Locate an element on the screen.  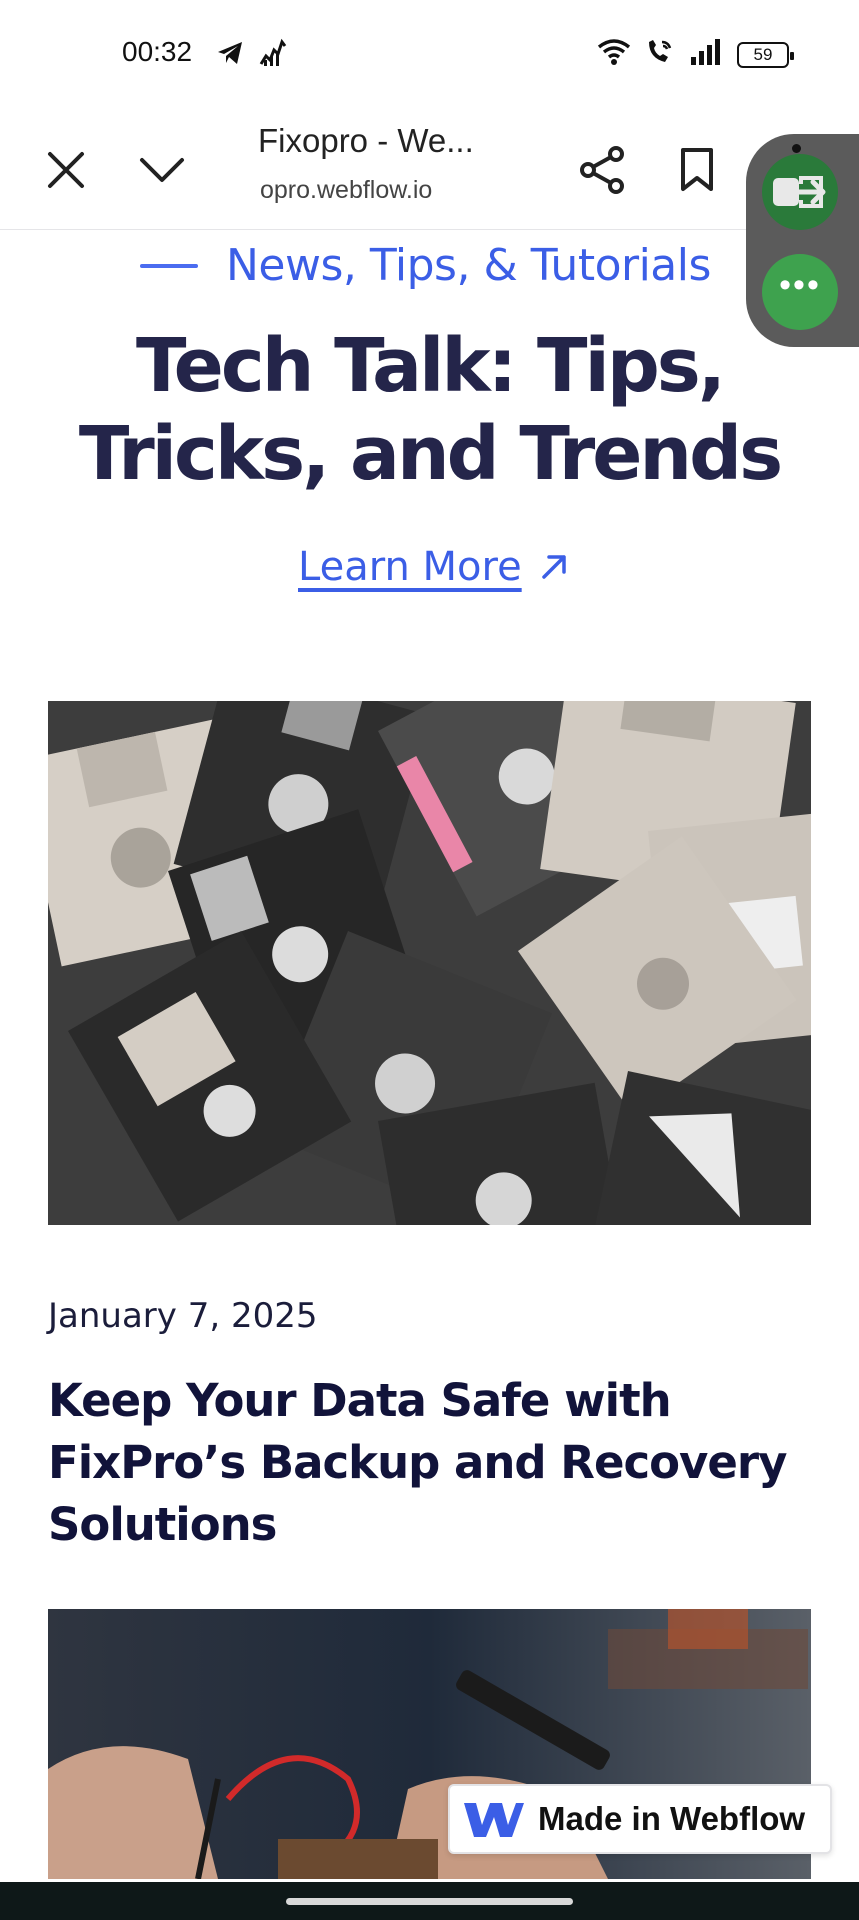
share-icon is located at coordinates (602, 170).